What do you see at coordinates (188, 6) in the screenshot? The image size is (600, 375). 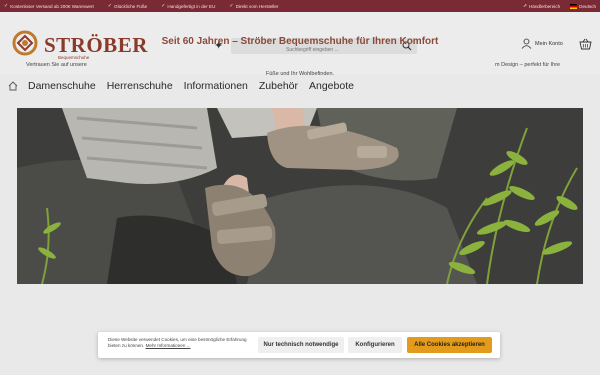 I see `usp-item: ✓ Handgefertigt in der EU` at bounding box center [188, 6].